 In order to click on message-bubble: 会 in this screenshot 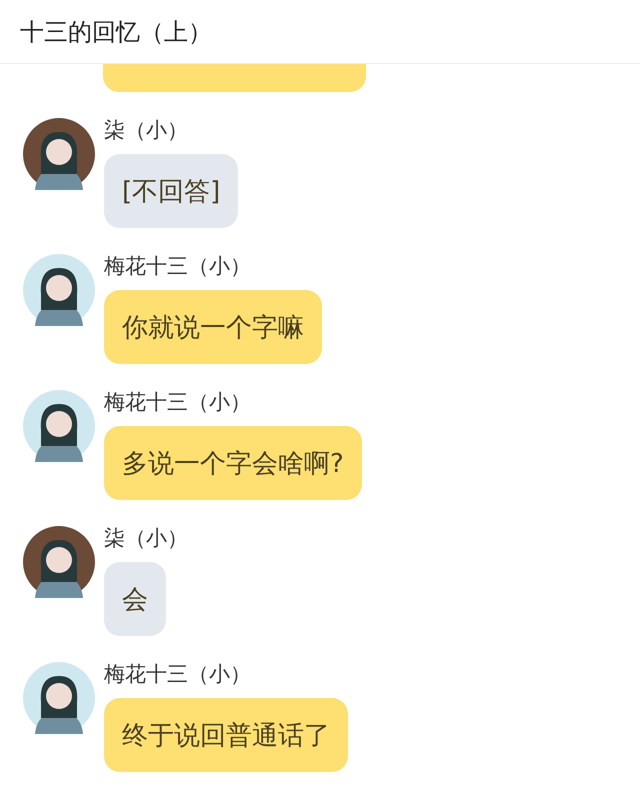, I will do `click(135, 599)`.